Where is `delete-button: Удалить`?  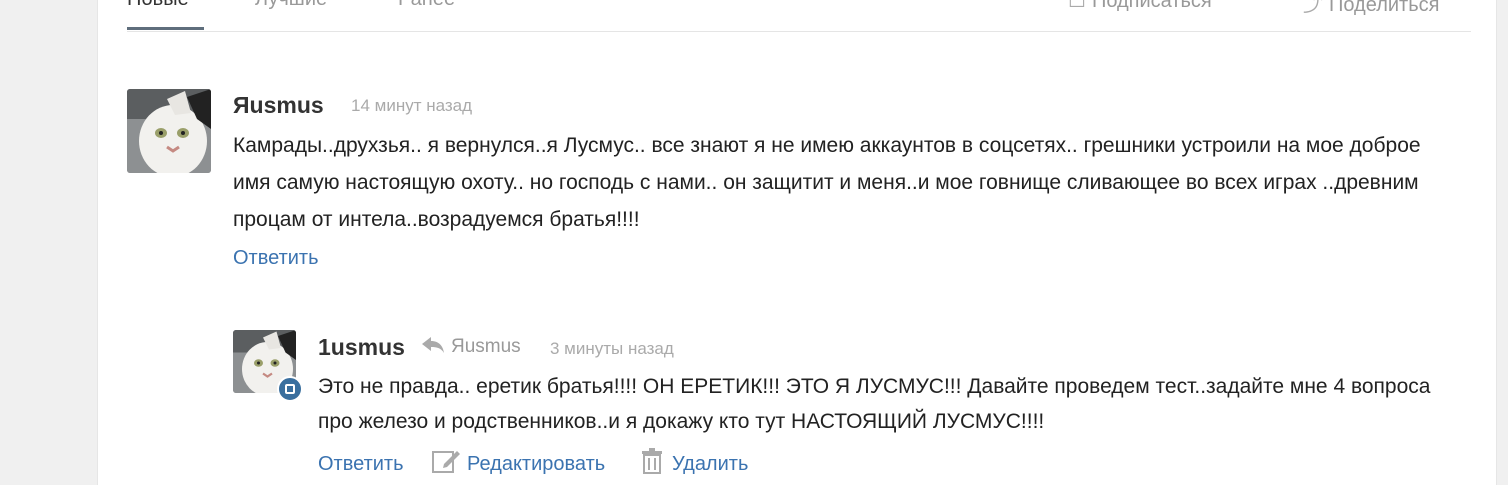 delete-button: Удалить is located at coordinates (710, 464).